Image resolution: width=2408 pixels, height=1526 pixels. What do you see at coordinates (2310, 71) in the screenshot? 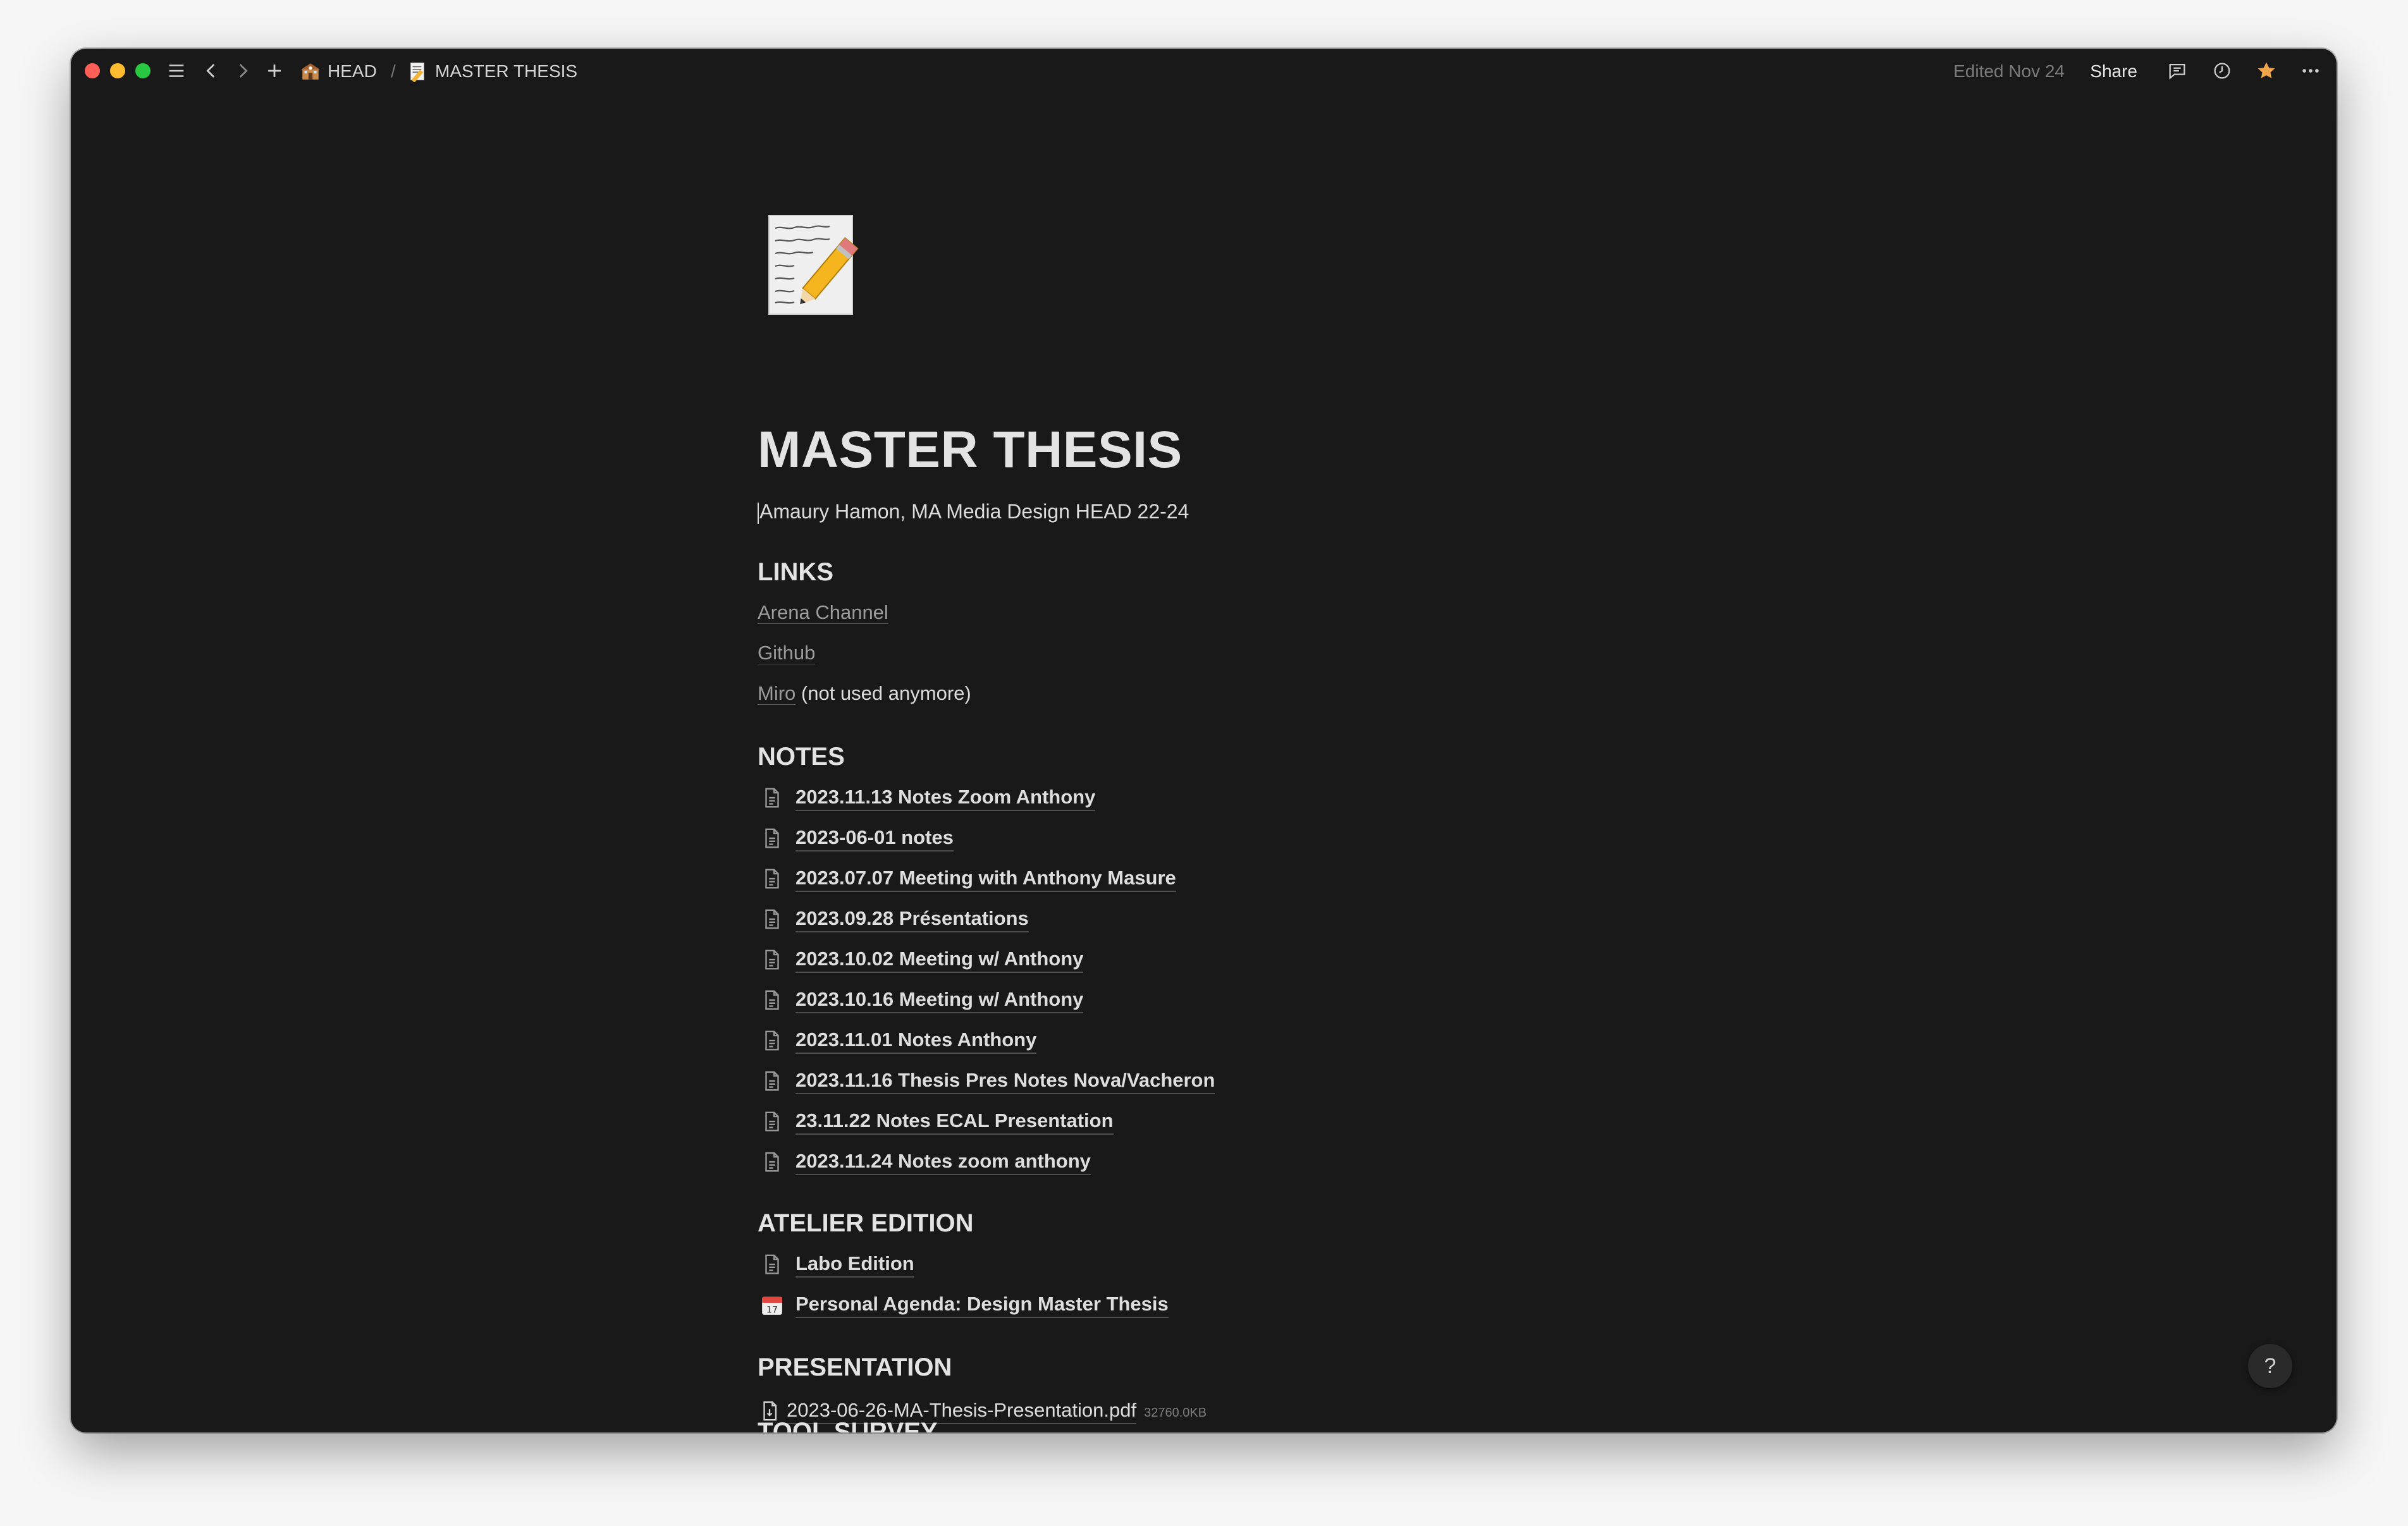
I see `more-options-icon` at bounding box center [2310, 71].